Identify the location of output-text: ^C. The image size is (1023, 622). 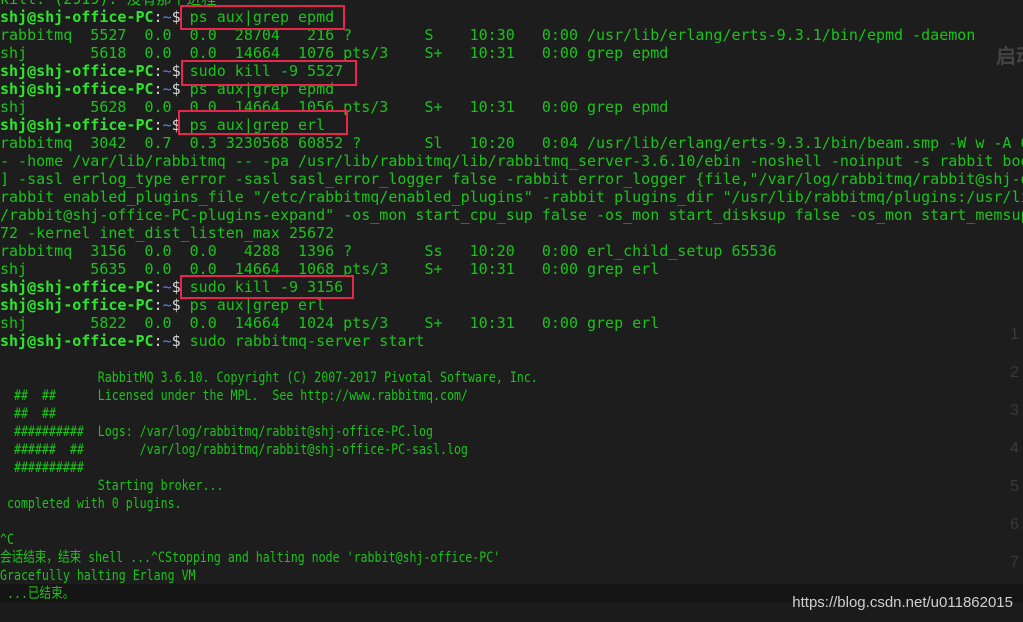
(7, 540).